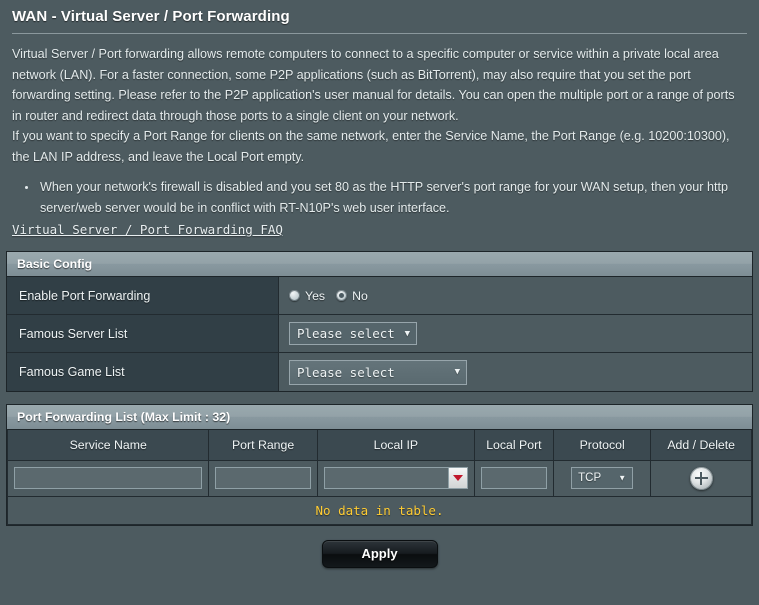 This screenshot has height=605, width=759. I want to click on famous-game-list-selected-value: Please select, so click(346, 372).